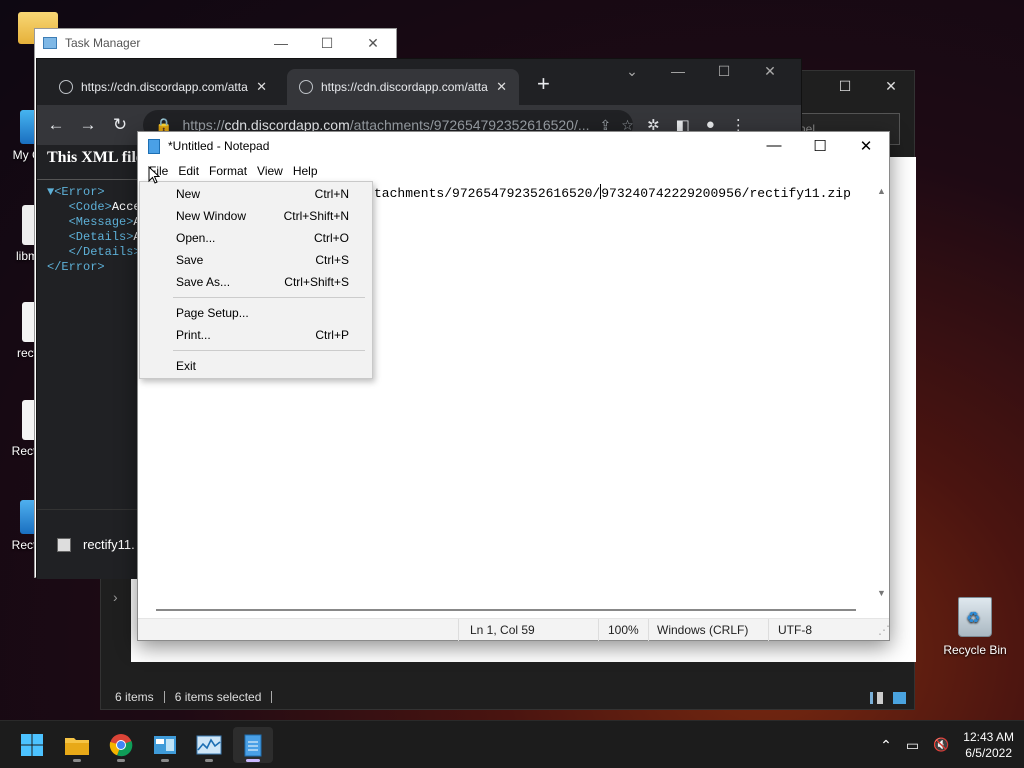 The image size is (1024, 768). What do you see at coordinates (912, 745) in the screenshot?
I see `network-icon: ▭` at bounding box center [912, 745].